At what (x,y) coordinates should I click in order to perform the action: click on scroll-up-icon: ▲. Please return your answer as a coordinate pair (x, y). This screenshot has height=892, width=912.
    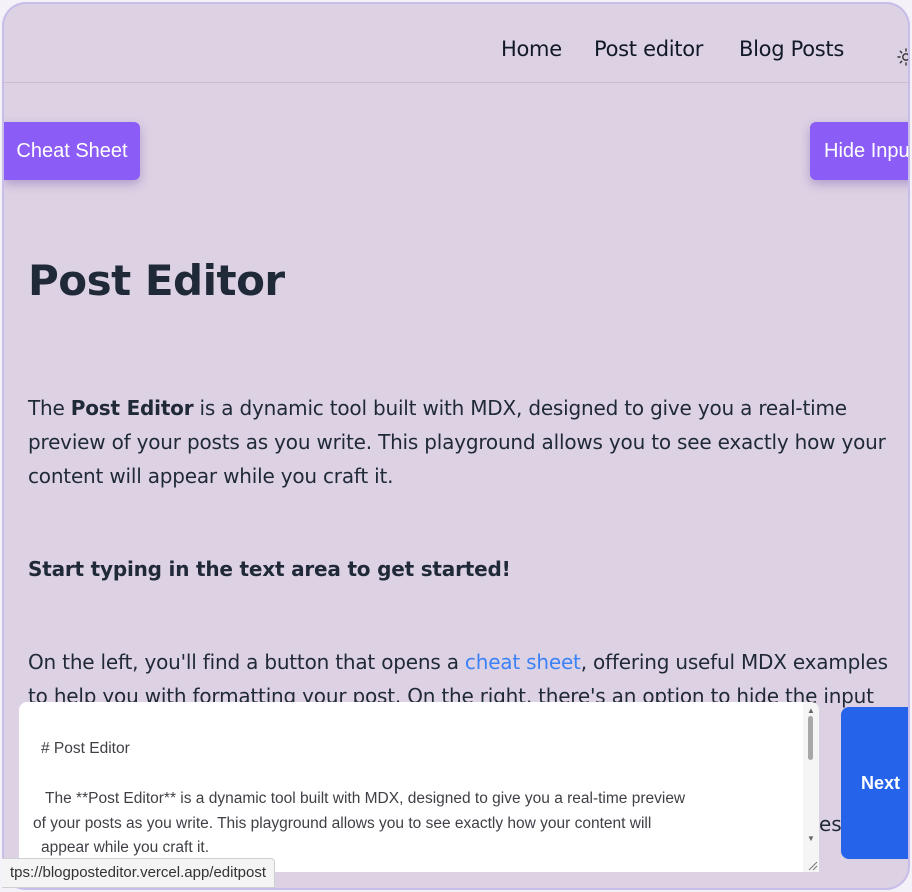
    Looking at the image, I should click on (811, 710).